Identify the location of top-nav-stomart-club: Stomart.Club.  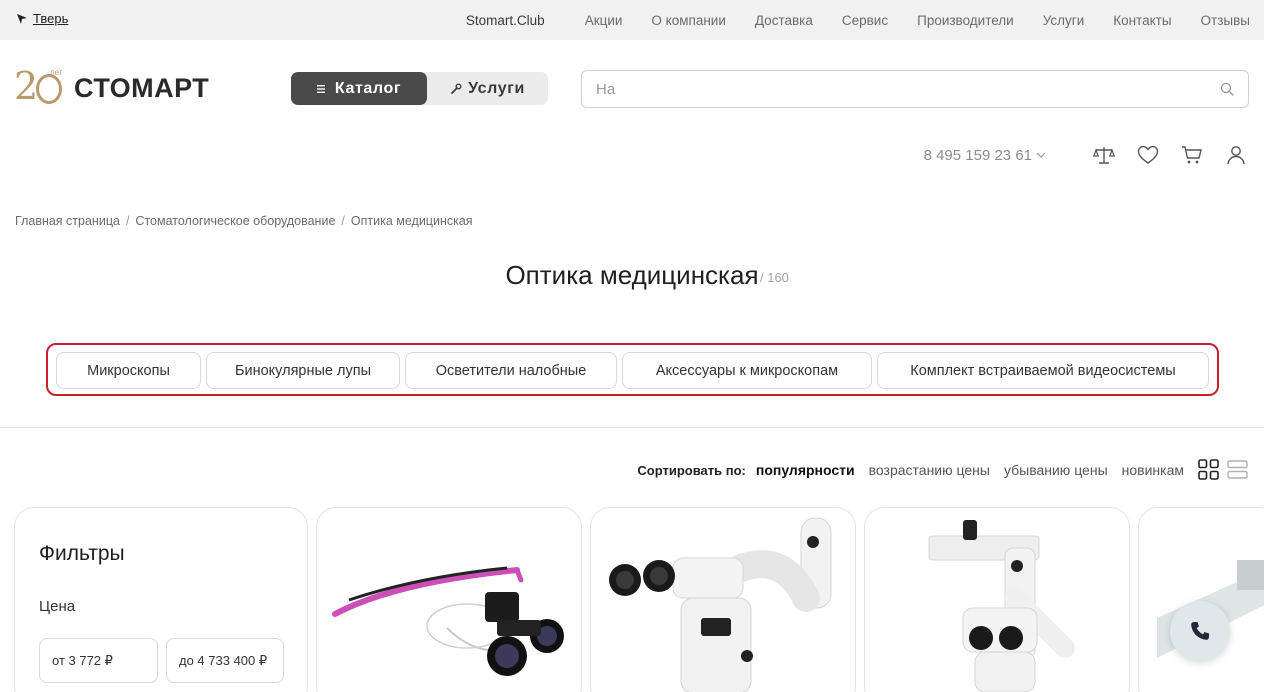
(505, 20).